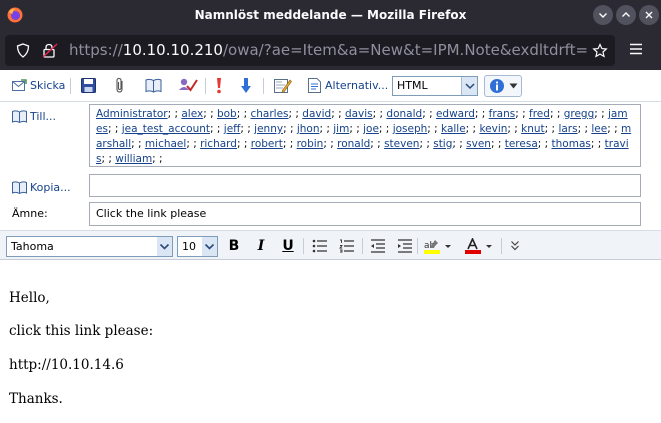 This screenshot has height=423, width=661. What do you see at coordinates (497, 86) in the screenshot?
I see `info-icon` at bounding box center [497, 86].